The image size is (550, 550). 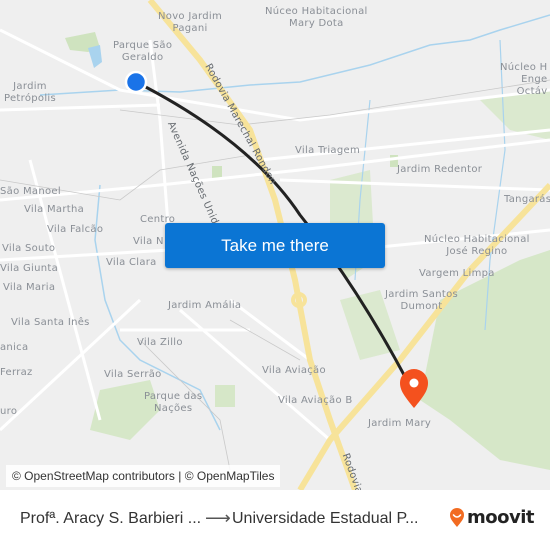 What do you see at coordinates (400, 423) in the screenshot?
I see `label-jardim-mary: Jardim Mary` at bounding box center [400, 423].